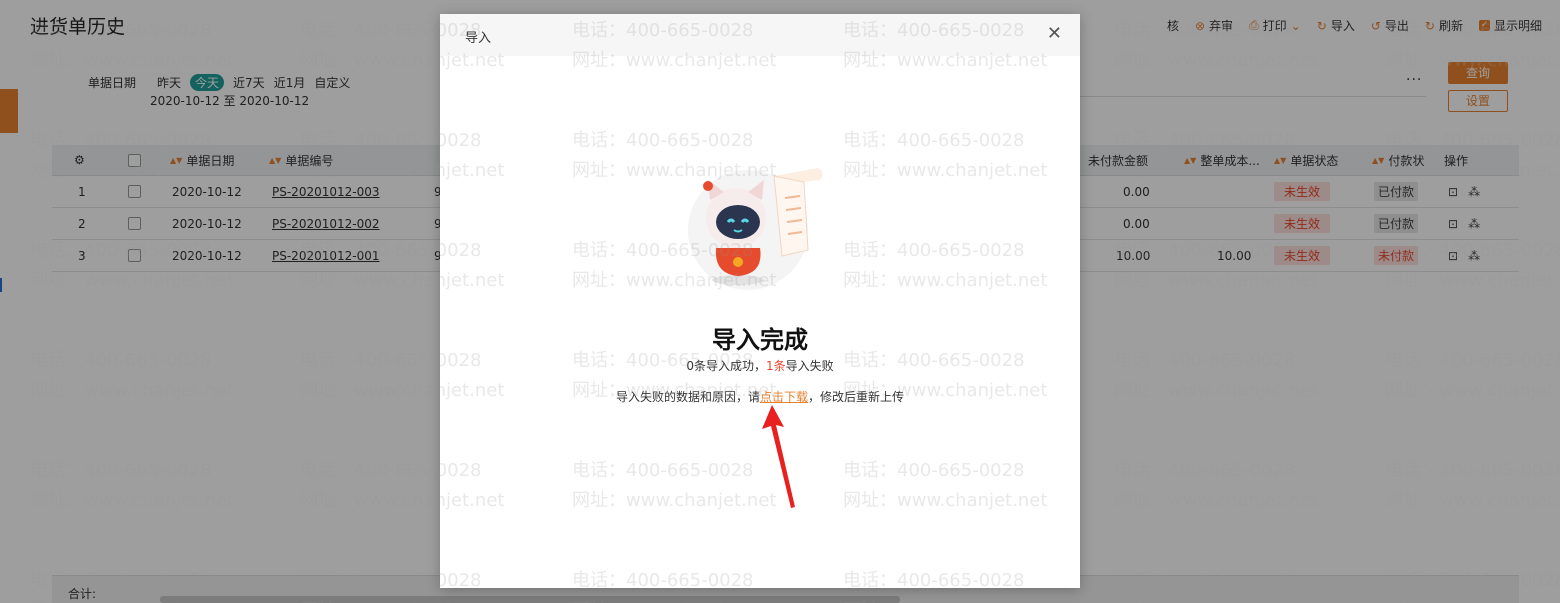 The width and height of the screenshot is (1560, 603). What do you see at coordinates (778, 456) in the screenshot?
I see `red-arrow-annotation` at bounding box center [778, 456].